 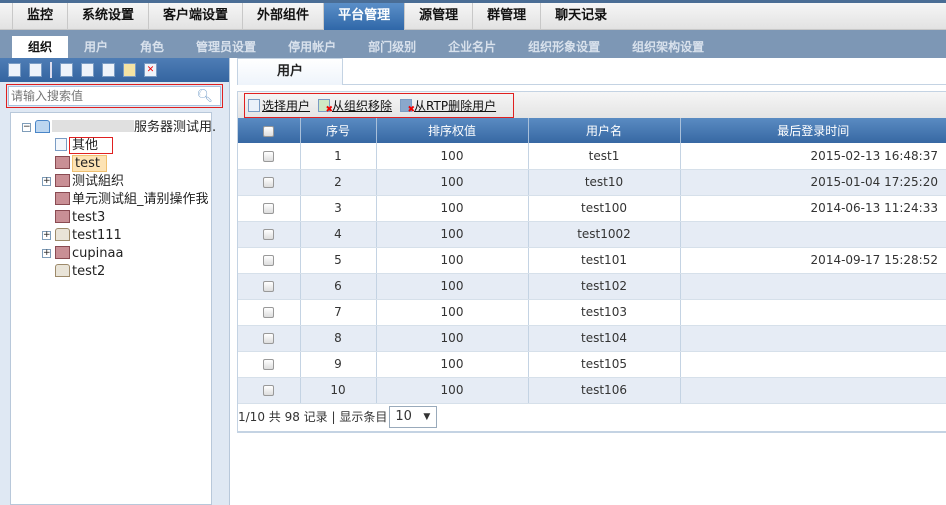 I want to click on username: test106, so click(x=604, y=390).